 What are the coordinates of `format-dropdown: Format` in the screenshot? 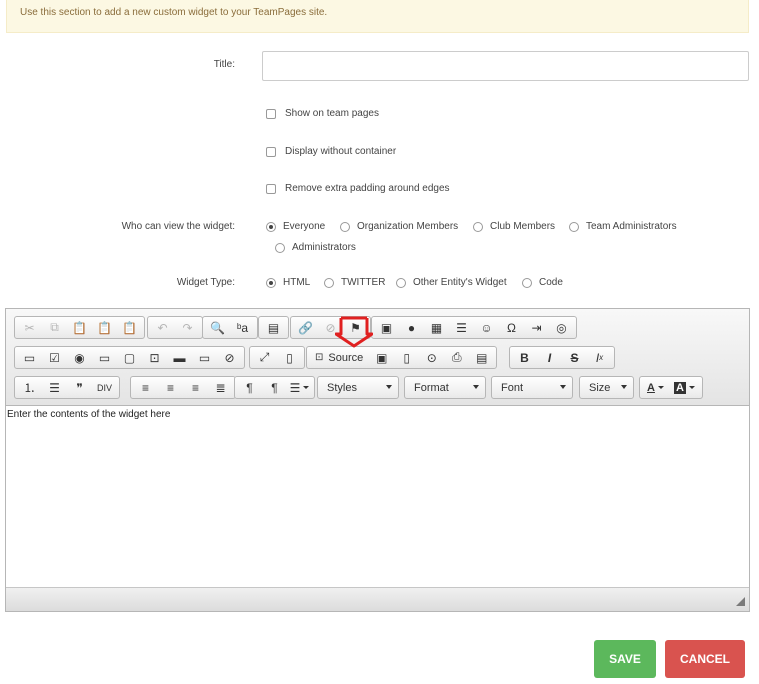 It's located at (445, 387).